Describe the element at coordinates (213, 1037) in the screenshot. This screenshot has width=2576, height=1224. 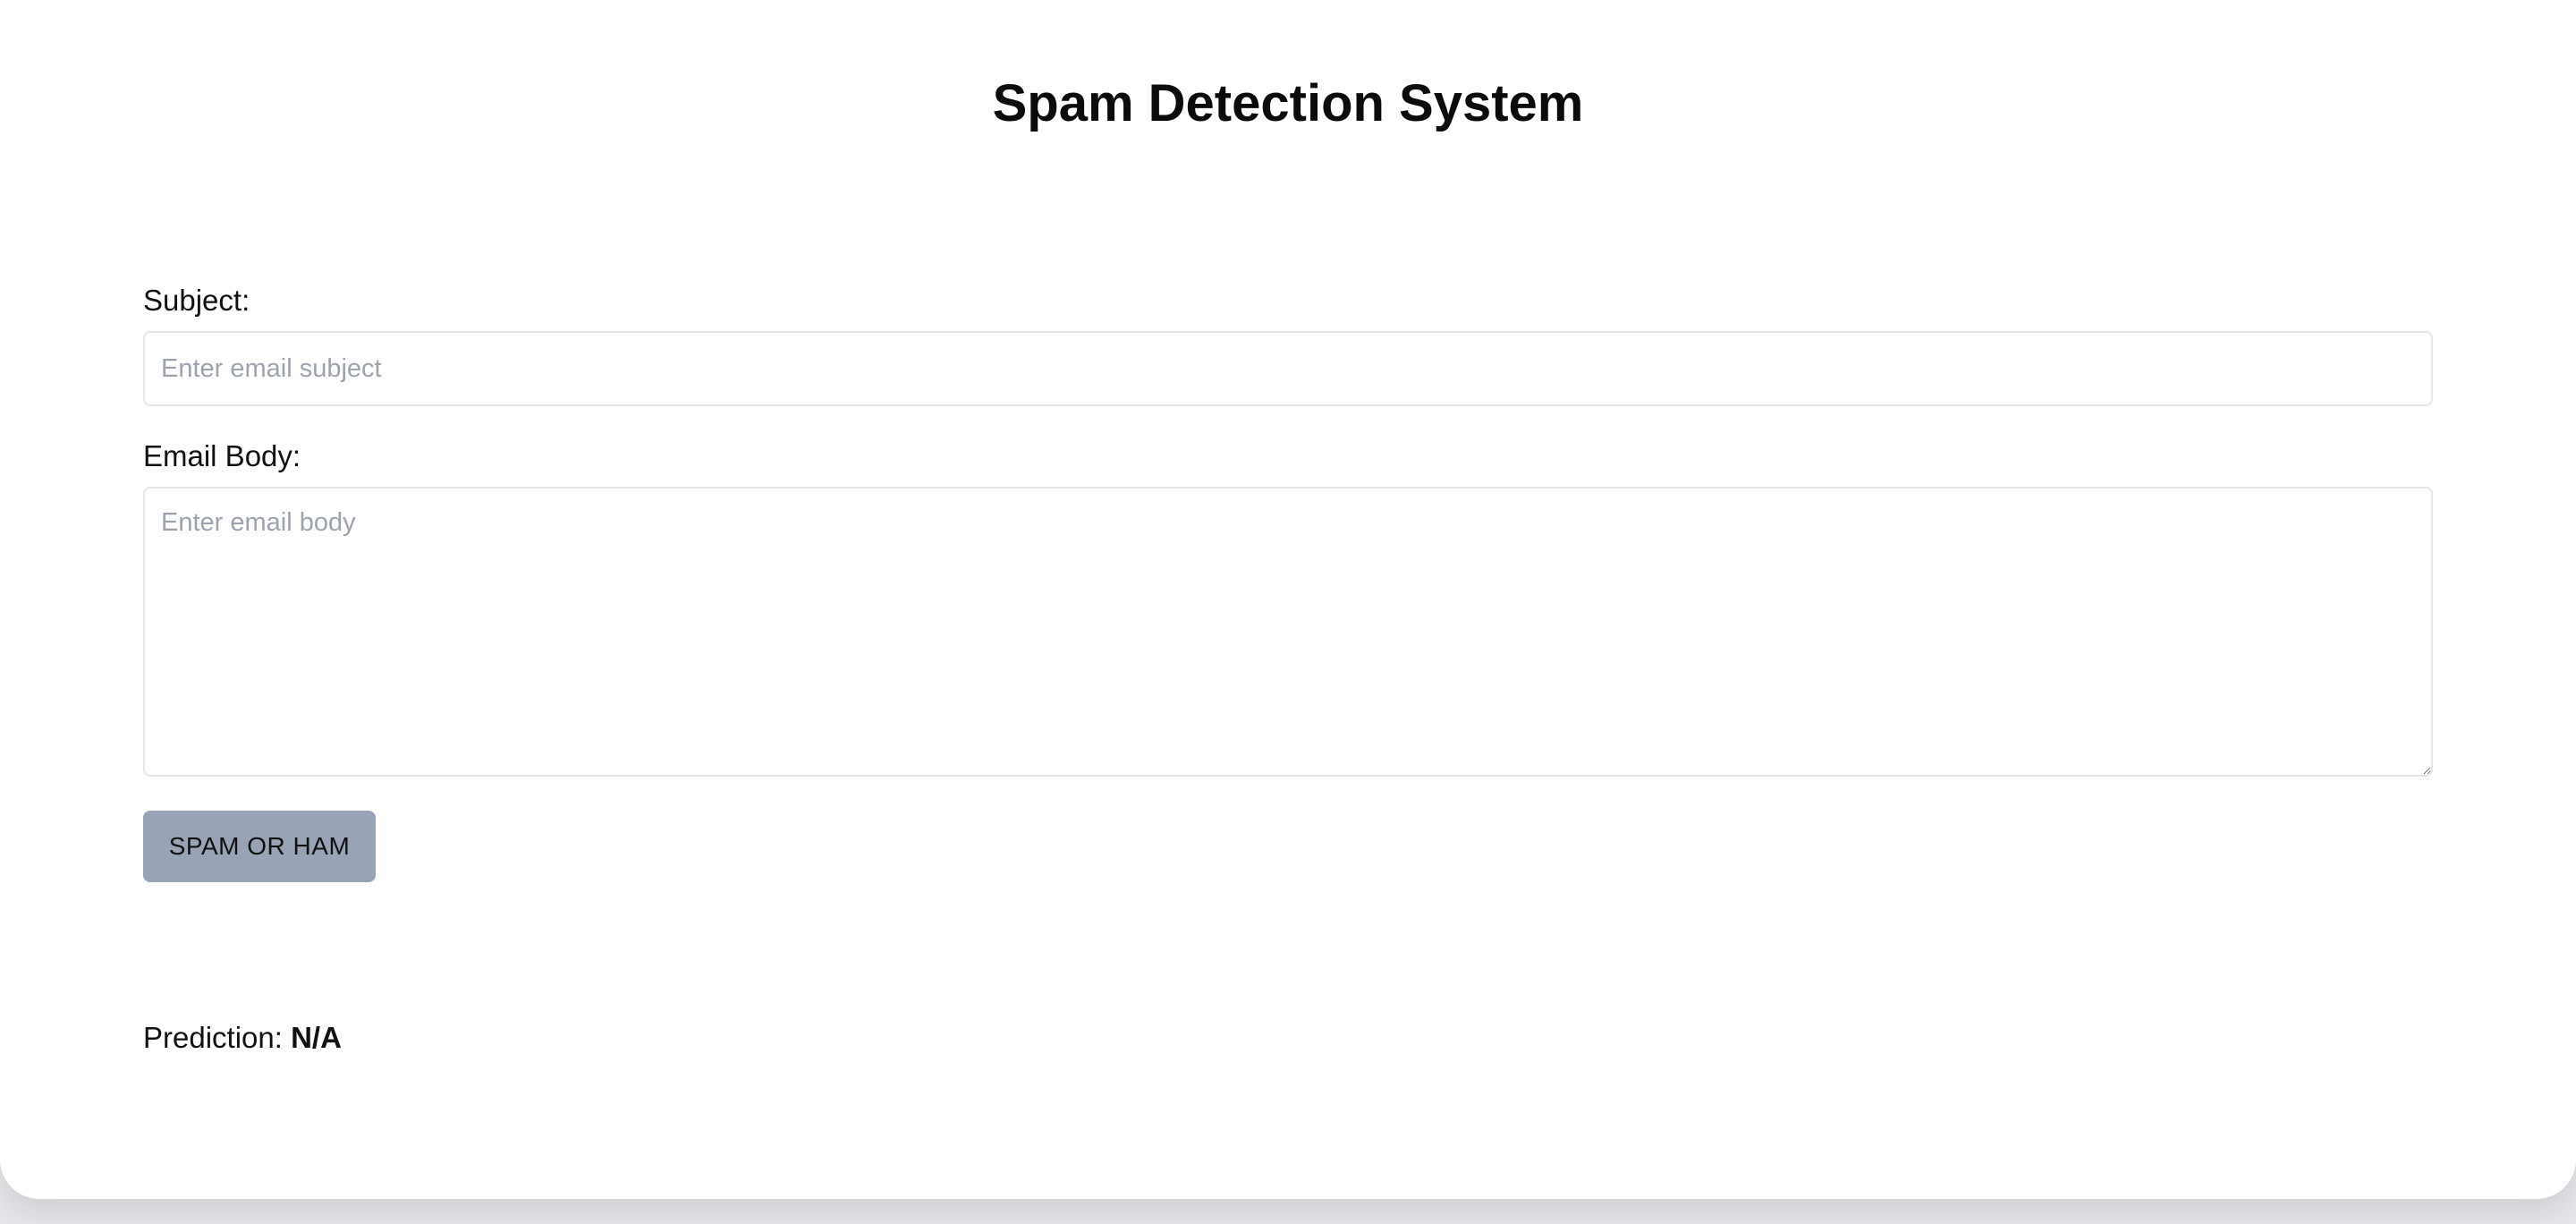
I see `prediction-label: Prediction:` at that location.